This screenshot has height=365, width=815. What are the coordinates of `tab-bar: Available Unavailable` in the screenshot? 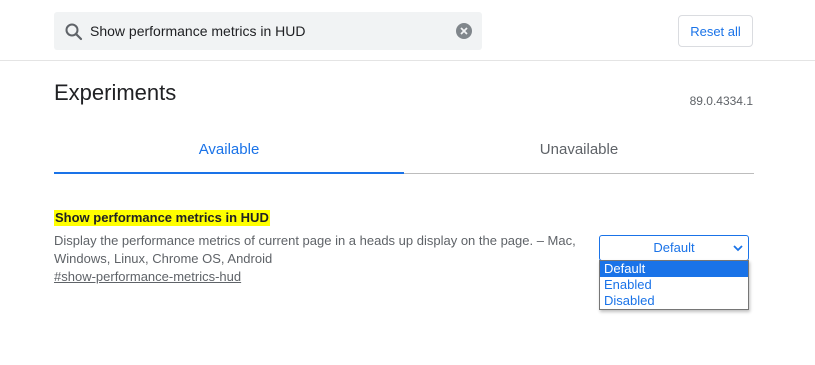 It's located at (404, 151).